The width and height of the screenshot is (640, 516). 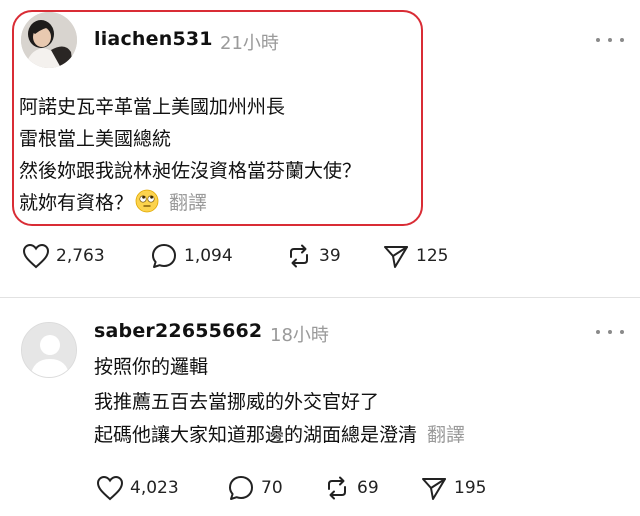 What do you see at coordinates (470, 488) in the screenshot?
I see `share-count: 195` at bounding box center [470, 488].